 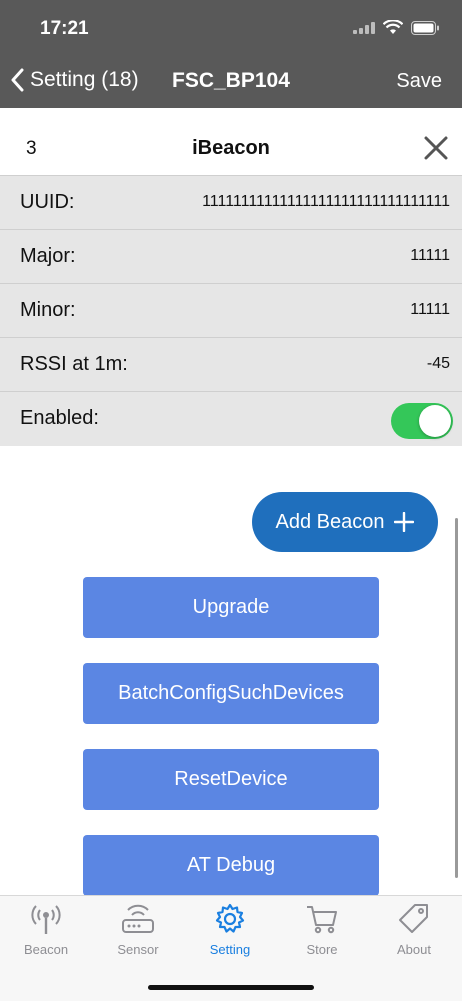 I want to click on add-beacon-label: Add Beacon, so click(x=330, y=521).